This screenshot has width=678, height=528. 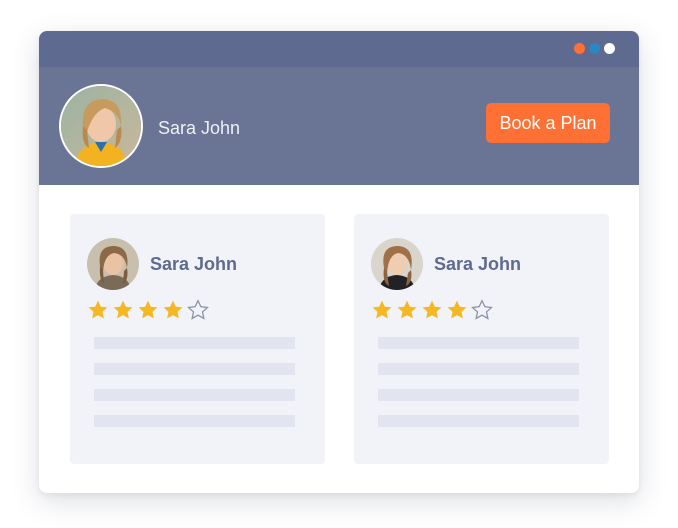 What do you see at coordinates (548, 123) in the screenshot?
I see `book-plan-button: Book a Plan` at bounding box center [548, 123].